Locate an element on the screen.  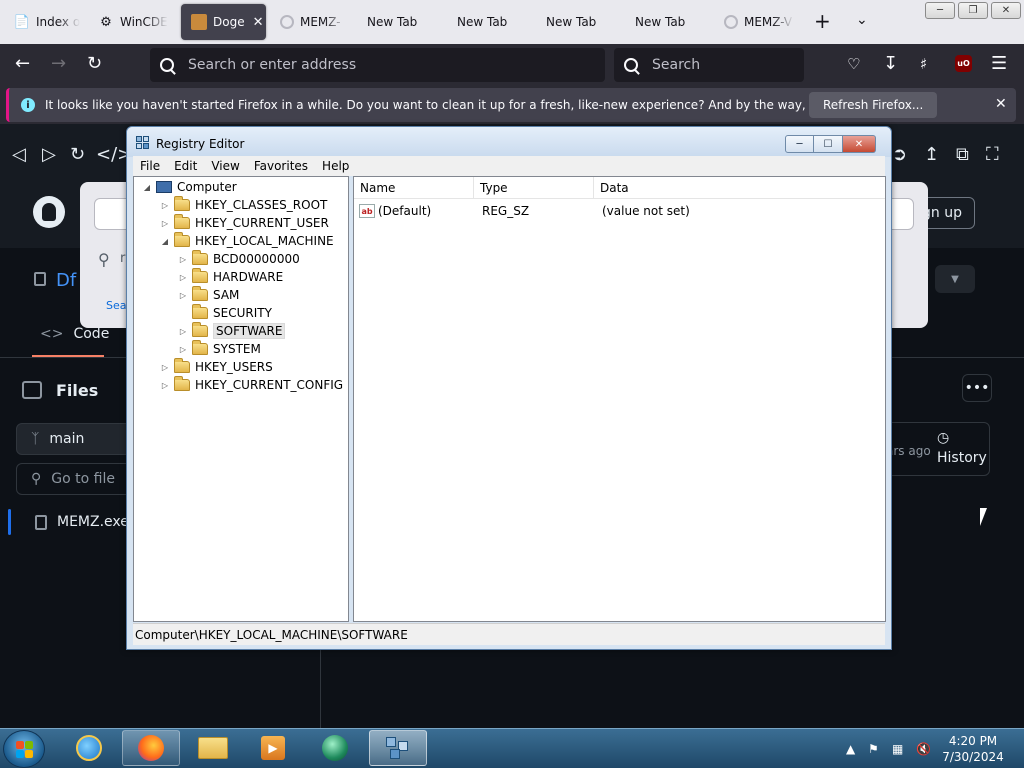
column-header-name: Name is located at coordinates (414, 188).